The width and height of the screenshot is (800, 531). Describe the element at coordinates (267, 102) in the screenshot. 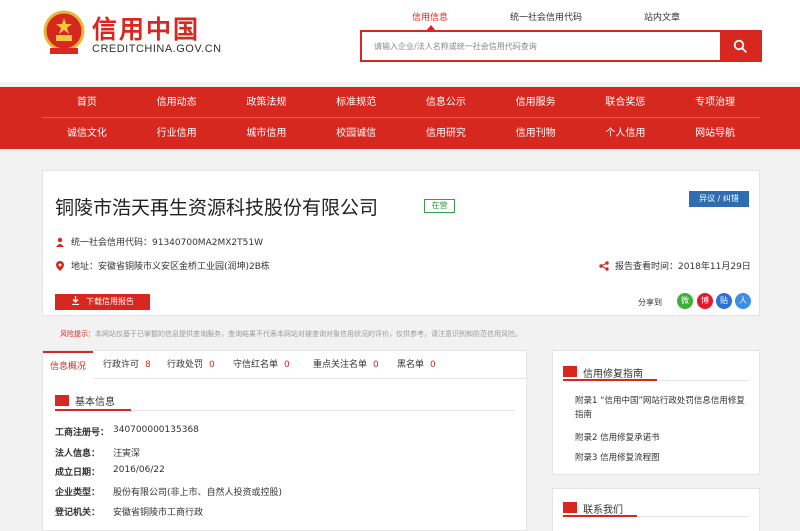

I see `nav-item-policies: 政策法规` at that location.